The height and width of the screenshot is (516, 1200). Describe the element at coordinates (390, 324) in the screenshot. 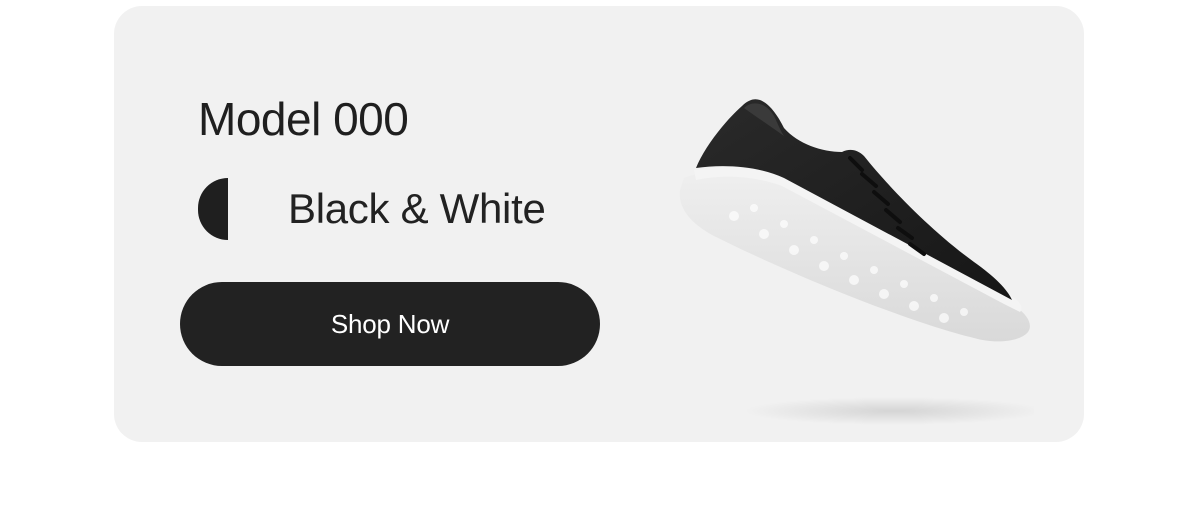

I see `shop-now-button: Shop Now` at that location.